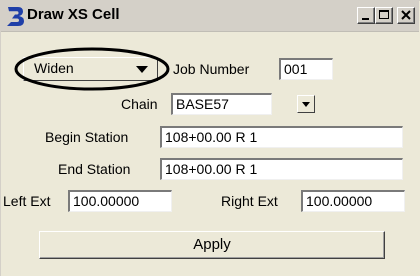  Describe the element at coordinates (94, 169) in the screenshot. I see `end-station-label: End Station` at that location.